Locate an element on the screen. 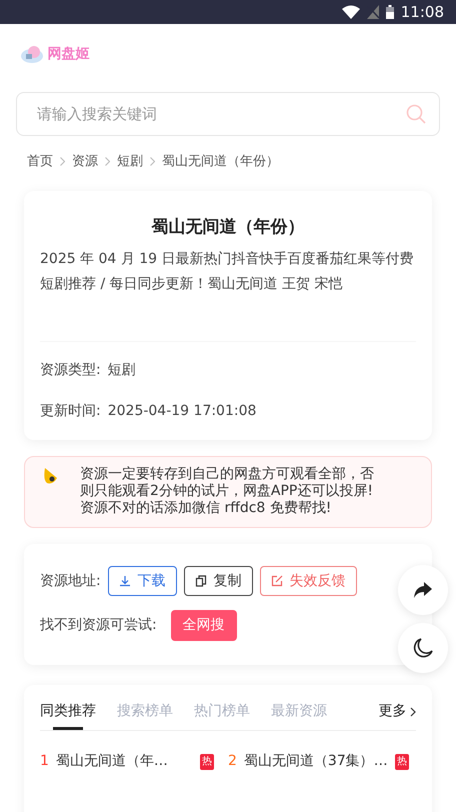 This screenshot has height=812, width=456. resource-description: 2025 年 04 月 19 日最新热门抖音快手百度番茄红果等付费短剧推荐 / 每日同步更新！蜀山无间道 王贺 宋恺 is located at coordinates (227, 272).